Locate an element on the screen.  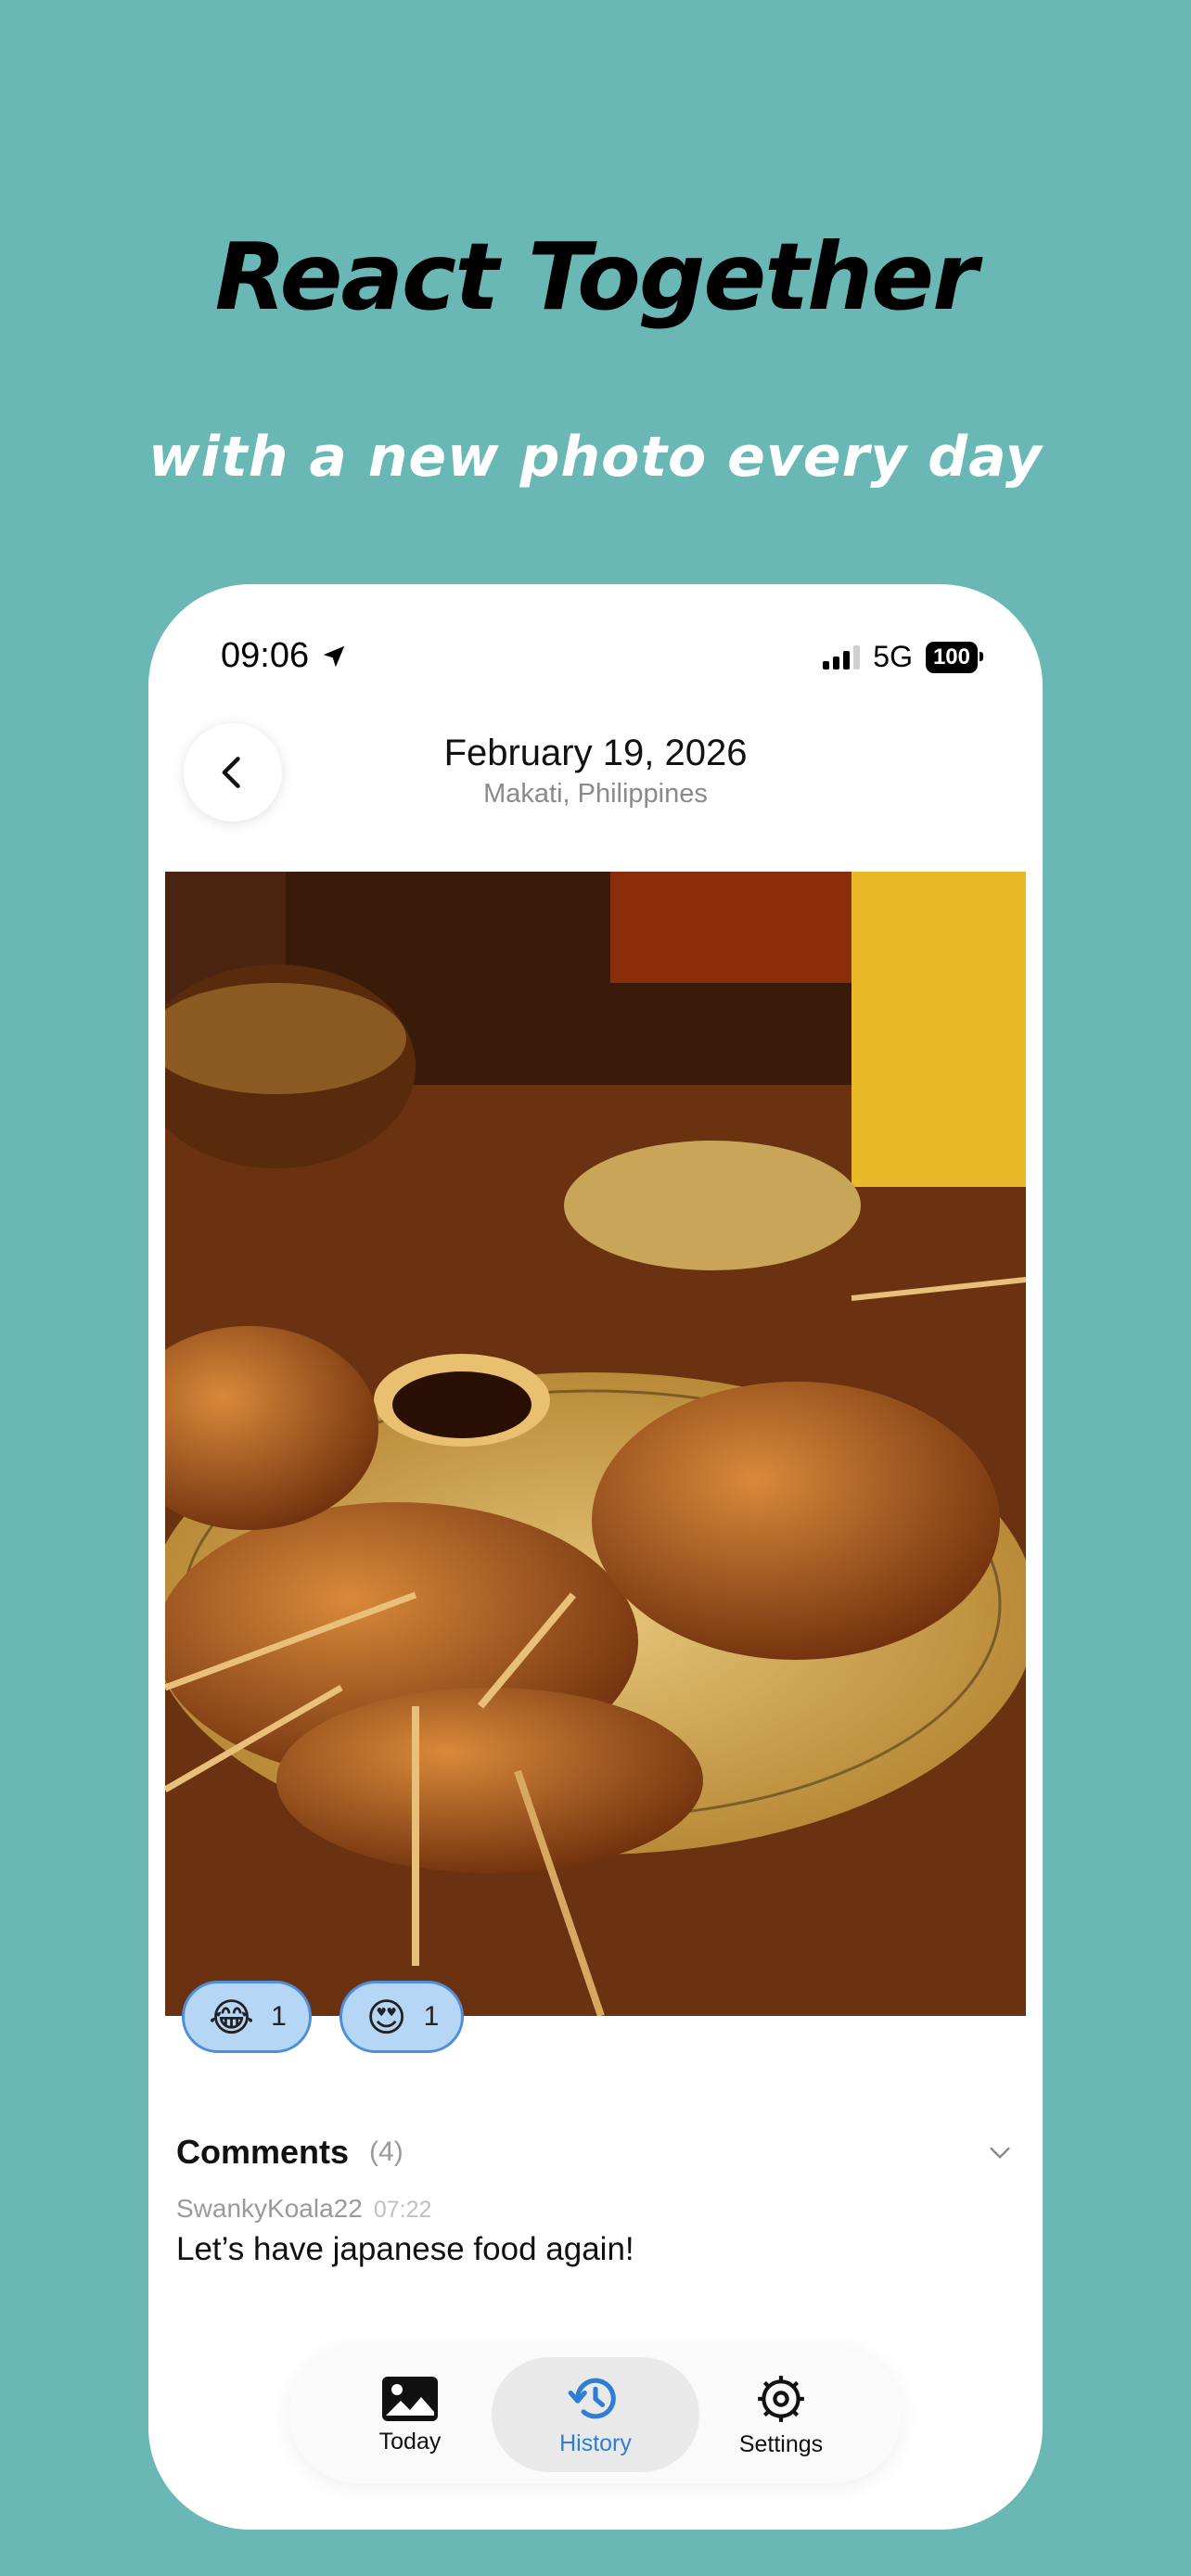
reactions-row: 😂 1 😍 1 is located at coordinates (323, 2017).